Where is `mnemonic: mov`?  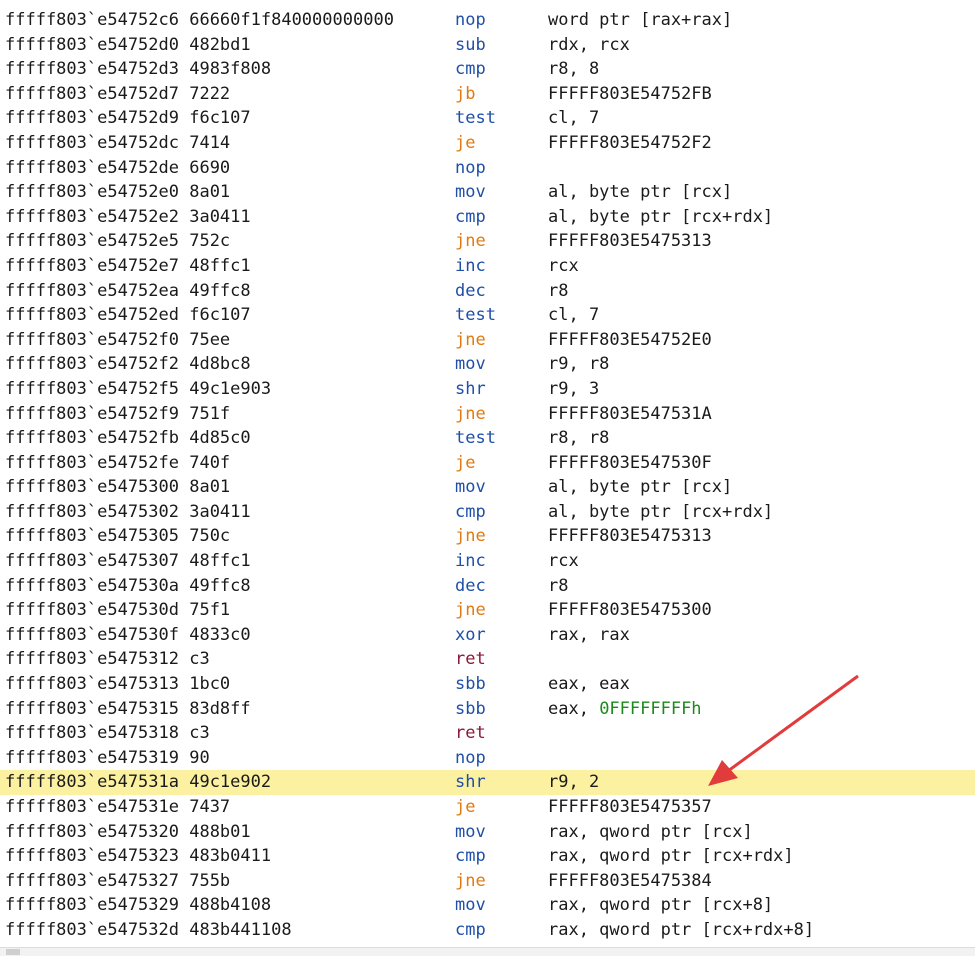 mnemonic: mov is located at coordinates (470, 905).